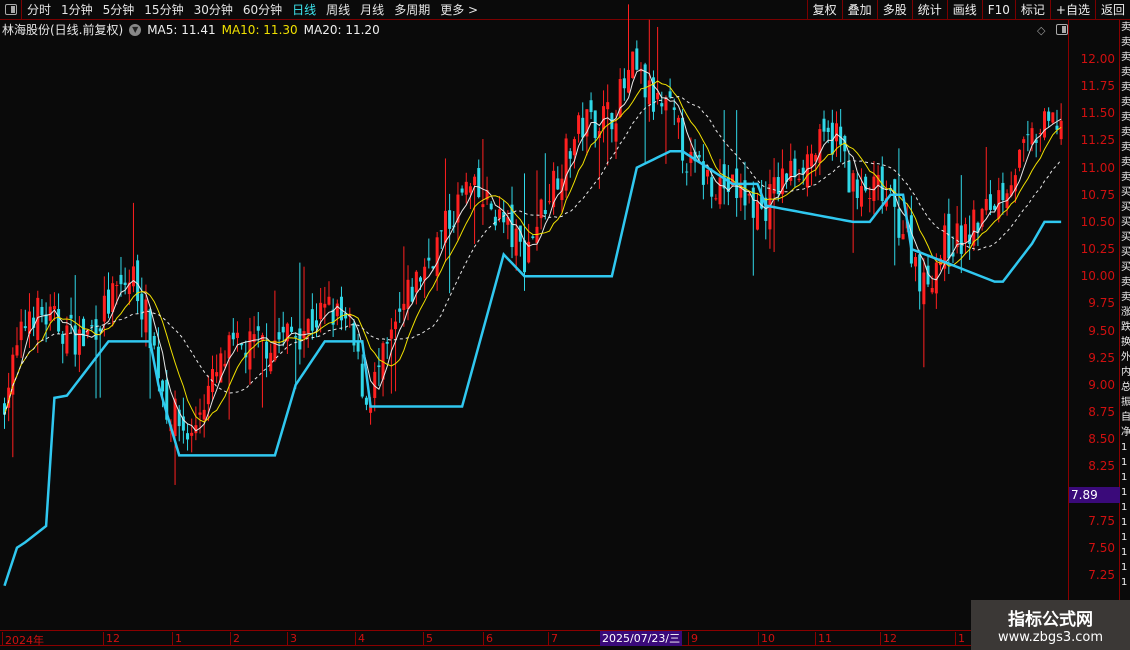 The image size is (1130, 650). Describe the element at coordinates (553, 639) in the screenshot. I see `date-label: 7` at that location.